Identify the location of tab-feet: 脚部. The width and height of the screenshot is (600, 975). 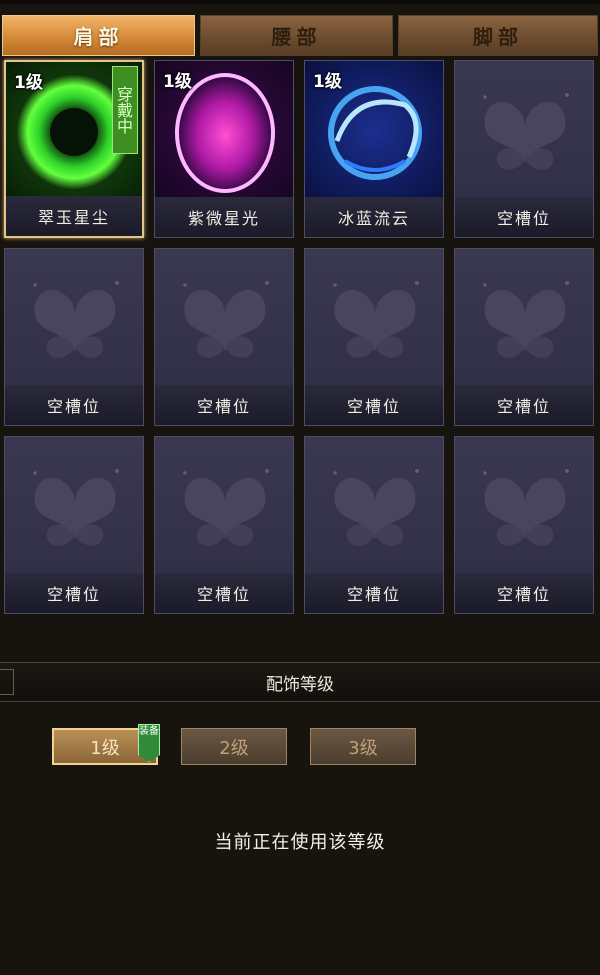
(498, 35).